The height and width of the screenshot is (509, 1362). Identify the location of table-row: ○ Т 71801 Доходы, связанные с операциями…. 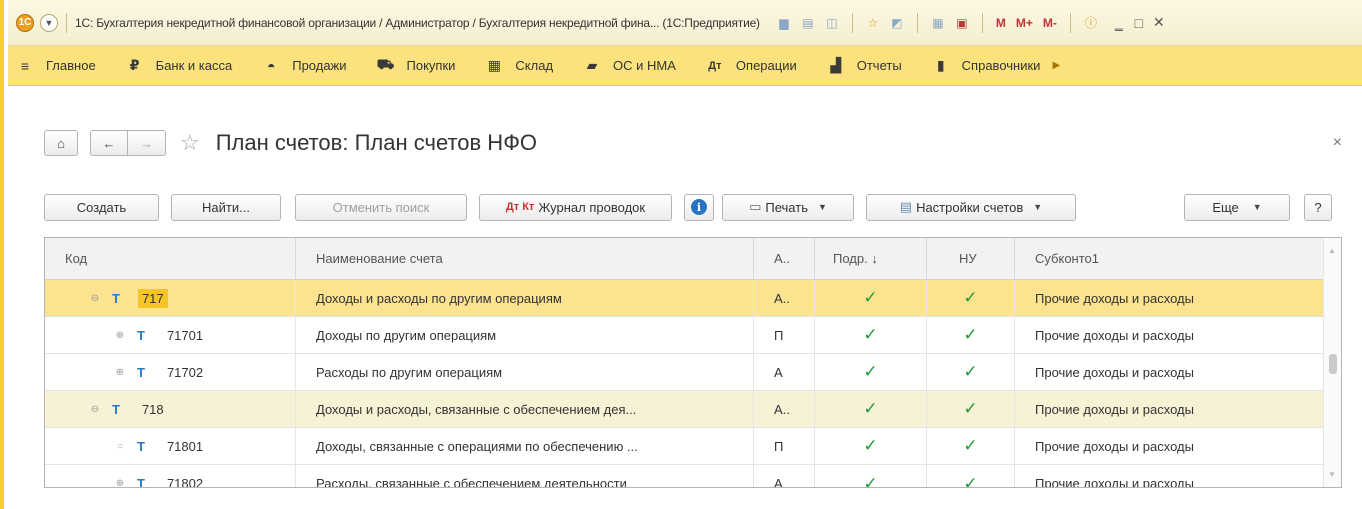
(693, 446).